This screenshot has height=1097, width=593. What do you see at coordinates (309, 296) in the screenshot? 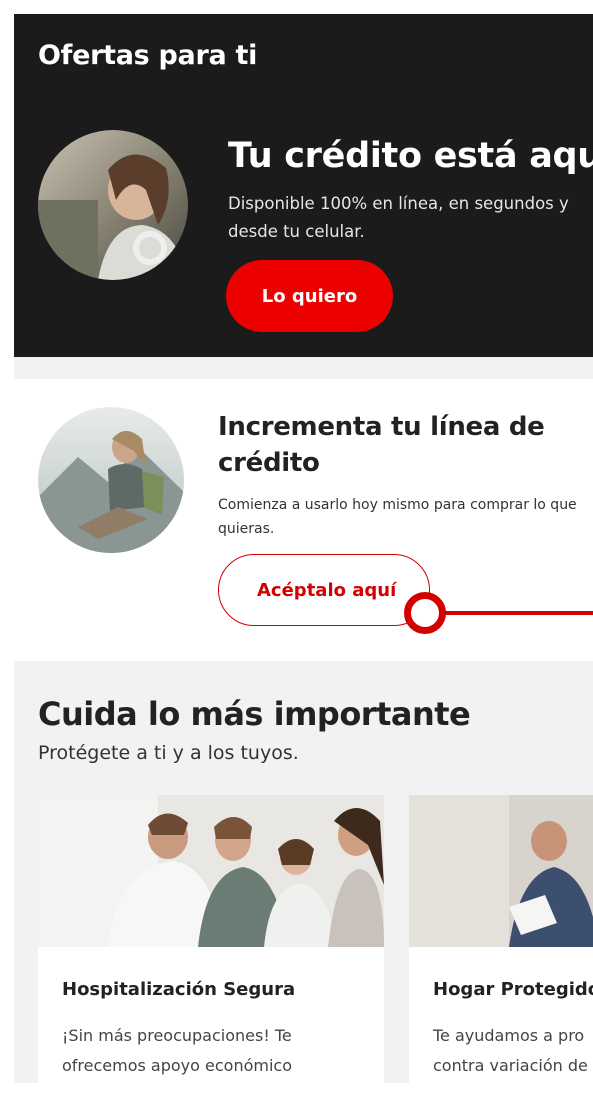
I see `lo-quiero-button: Lo quiero` at bounding box center [309, 296].